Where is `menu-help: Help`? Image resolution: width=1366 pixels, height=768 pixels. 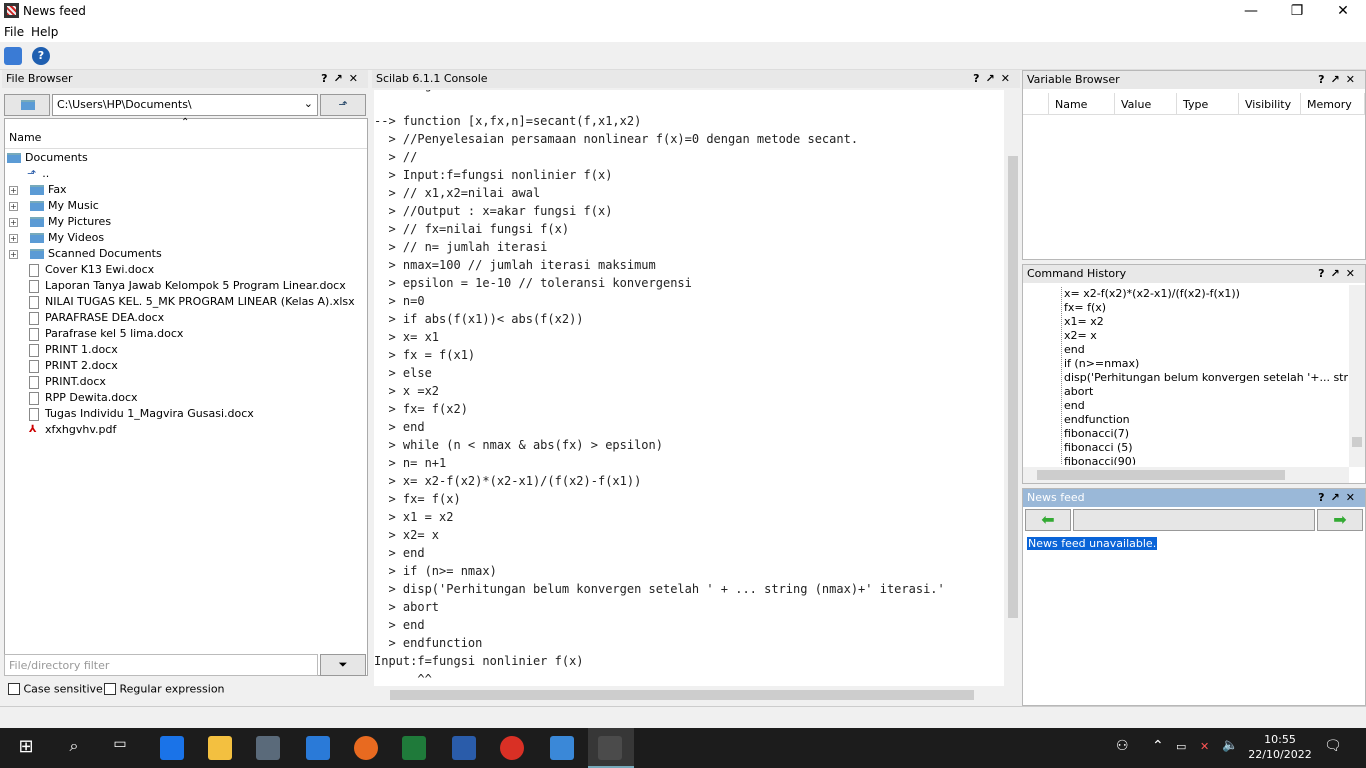
menu-help: Help is located at coordinates (44, 32).